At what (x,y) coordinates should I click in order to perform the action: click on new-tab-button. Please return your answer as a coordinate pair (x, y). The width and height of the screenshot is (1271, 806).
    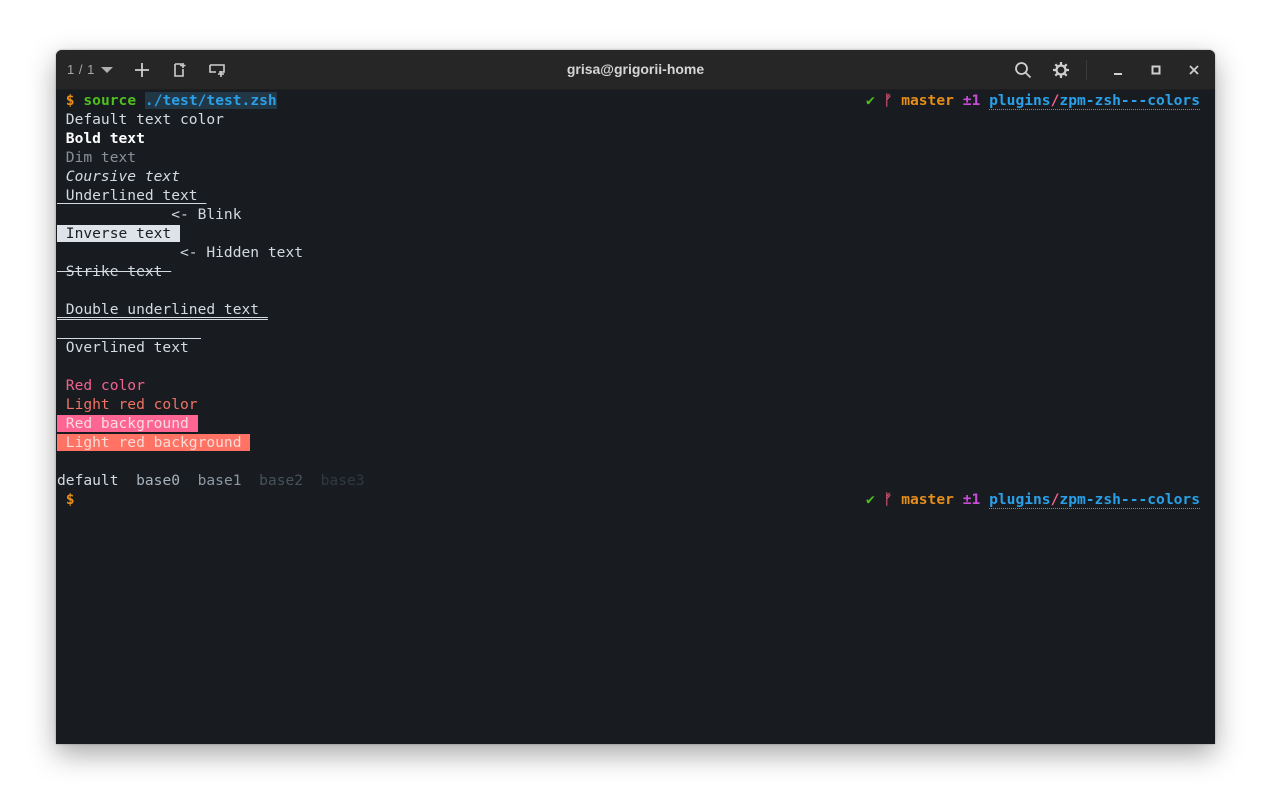
    Looking at the image, I should click on (142, 70).